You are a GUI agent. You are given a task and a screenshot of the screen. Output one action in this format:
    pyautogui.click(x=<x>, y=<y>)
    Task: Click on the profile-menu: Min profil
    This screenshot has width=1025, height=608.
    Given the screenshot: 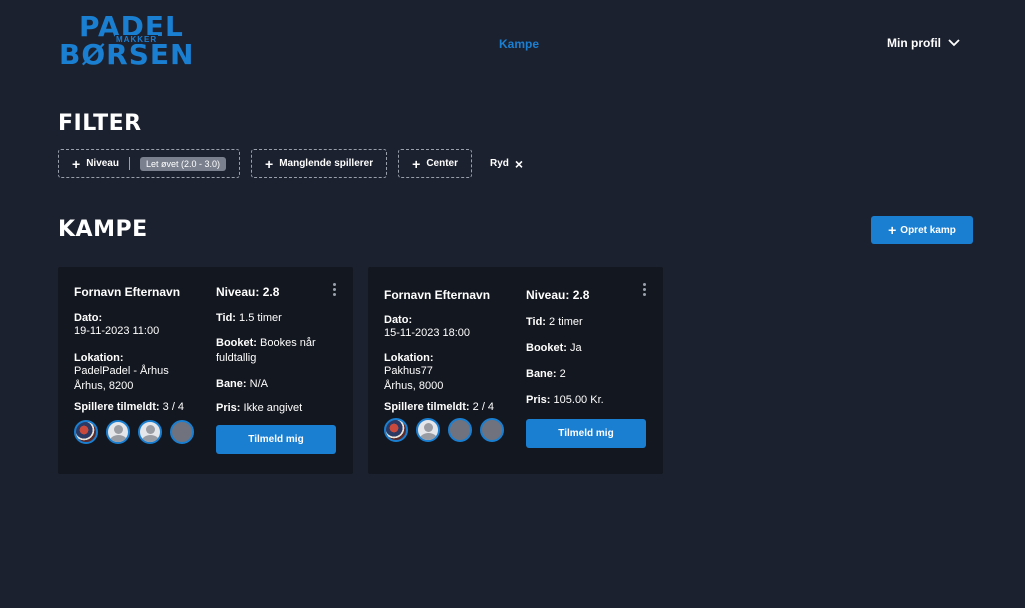 What is the action you would take?
    pyautogui.click(x=924, y=43)
    